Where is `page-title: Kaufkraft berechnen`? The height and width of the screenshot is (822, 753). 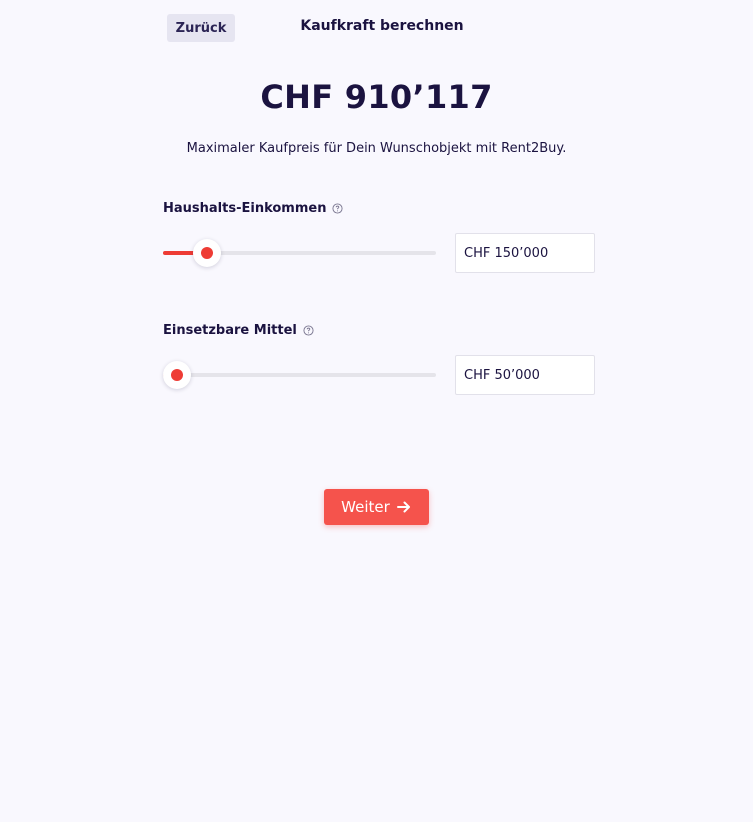
page-title: Kaufkraft berechnen is located at coordinates (382, 26).